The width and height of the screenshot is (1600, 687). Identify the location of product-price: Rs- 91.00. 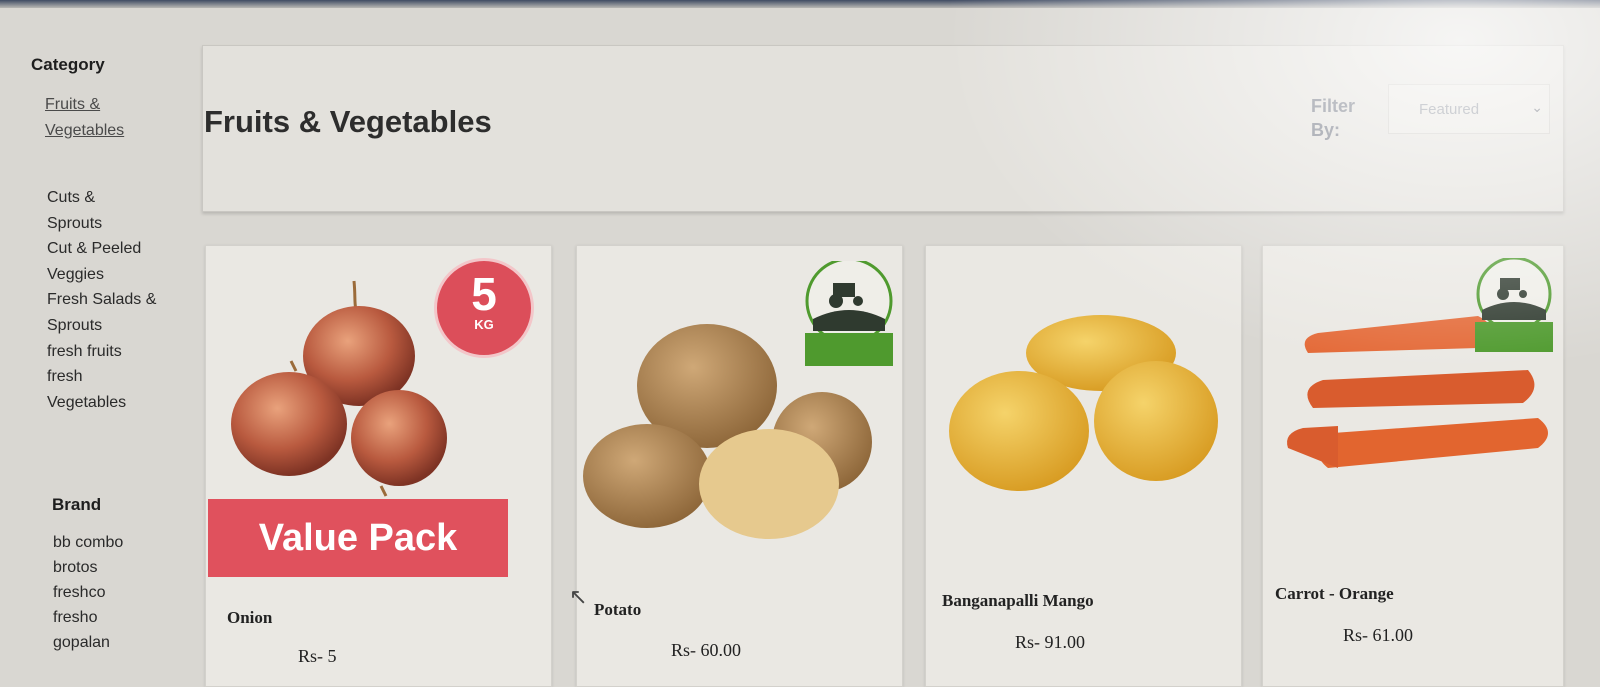
(1050, 642).